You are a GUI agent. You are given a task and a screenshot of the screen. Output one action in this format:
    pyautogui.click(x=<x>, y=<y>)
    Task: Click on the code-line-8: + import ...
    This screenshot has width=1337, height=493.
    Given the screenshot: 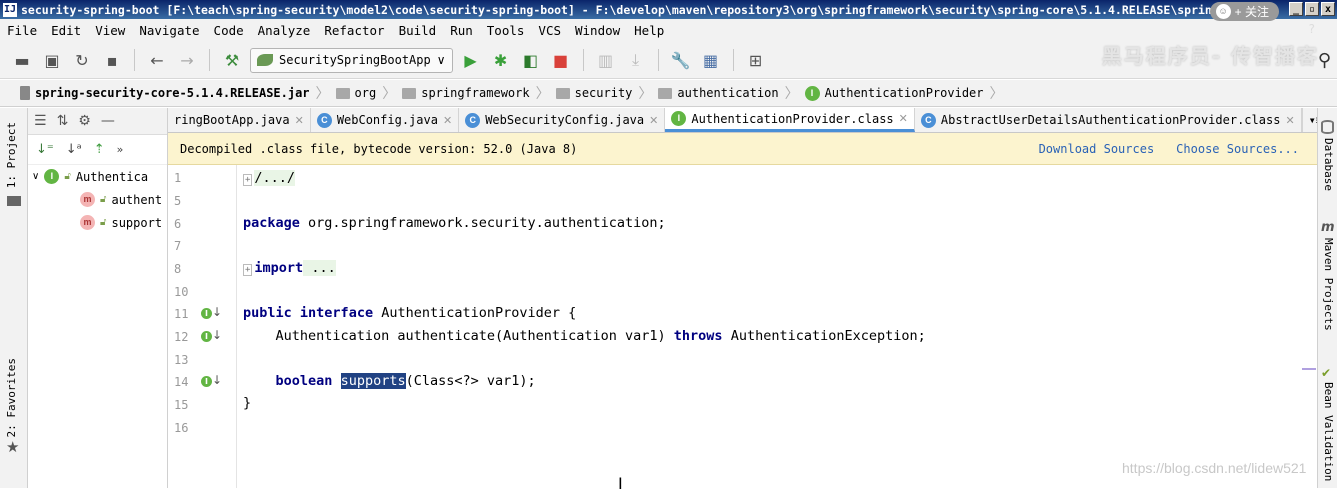 What is the action you would take?
    pyautogui.click(x=289, y=268)
    